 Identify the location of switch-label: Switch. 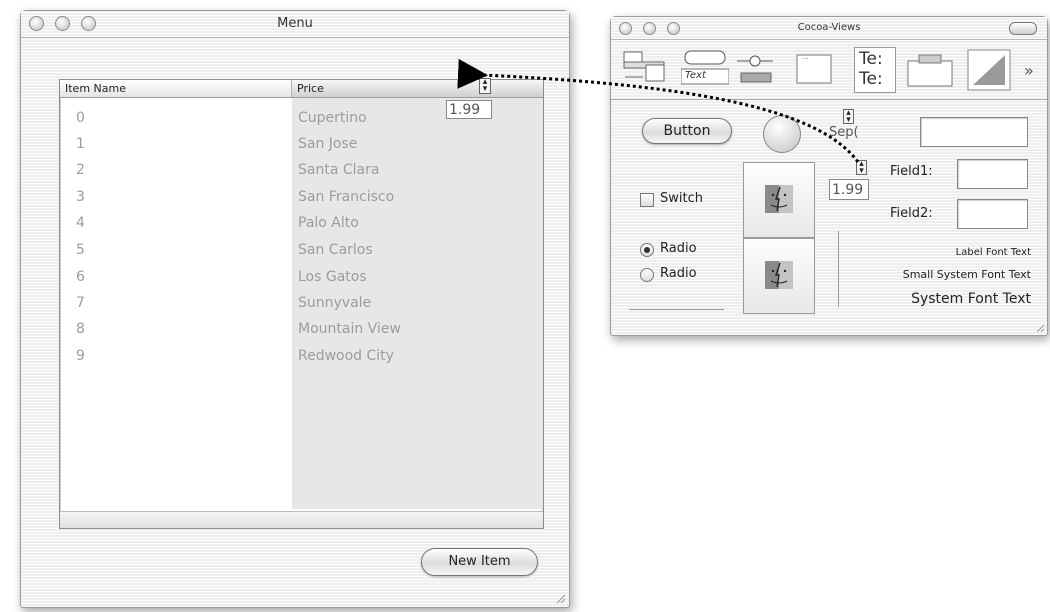
(681, 198).